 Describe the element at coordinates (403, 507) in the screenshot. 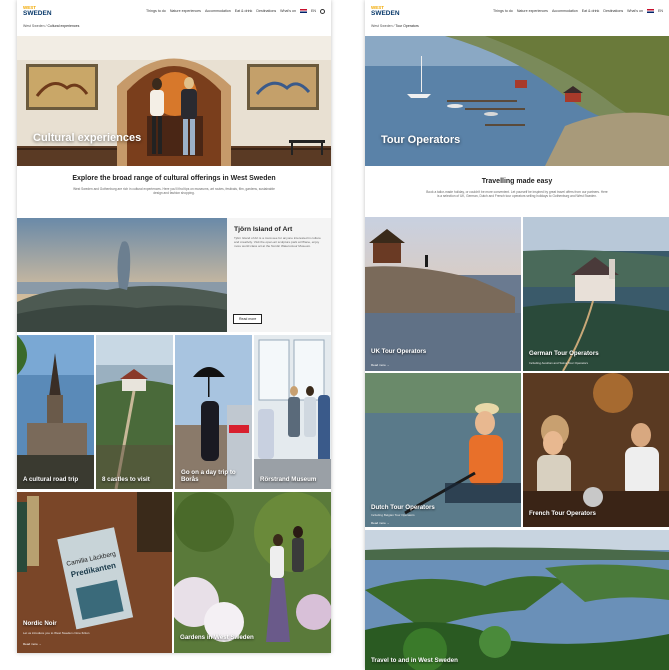

I see `card-title: Dutch Tour Operators` at that location.